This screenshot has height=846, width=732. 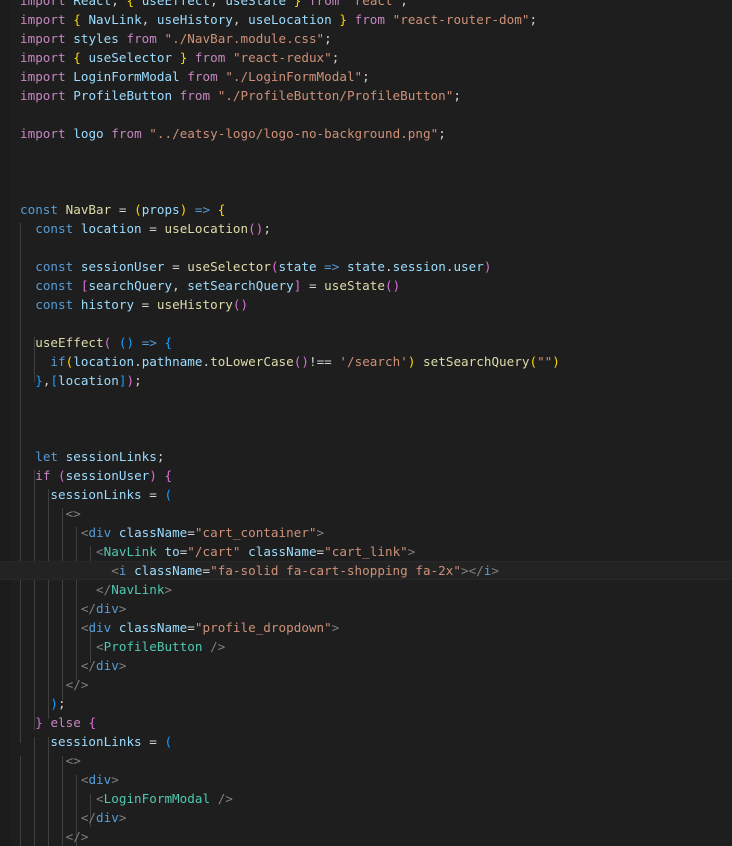 I want to click on code-token: {, so click(x=168, y=475).